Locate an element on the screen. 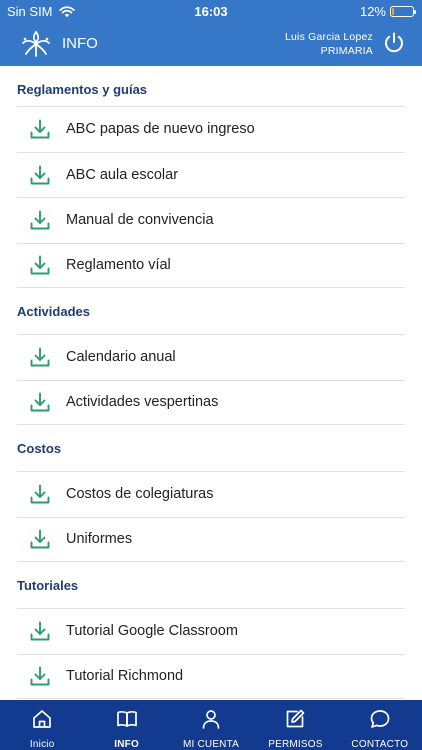  download-item-label: ABC aula escolar is located at coordinates (122, 174).